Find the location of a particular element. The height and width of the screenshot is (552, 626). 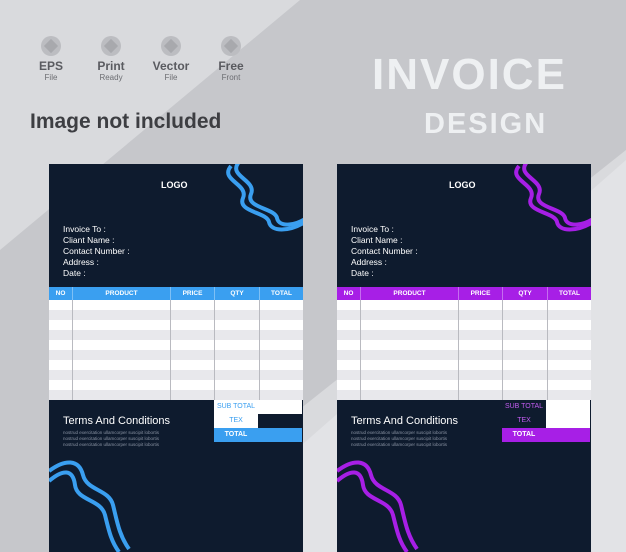

badge-vector: Vector File is located at coordinates (171, 59).